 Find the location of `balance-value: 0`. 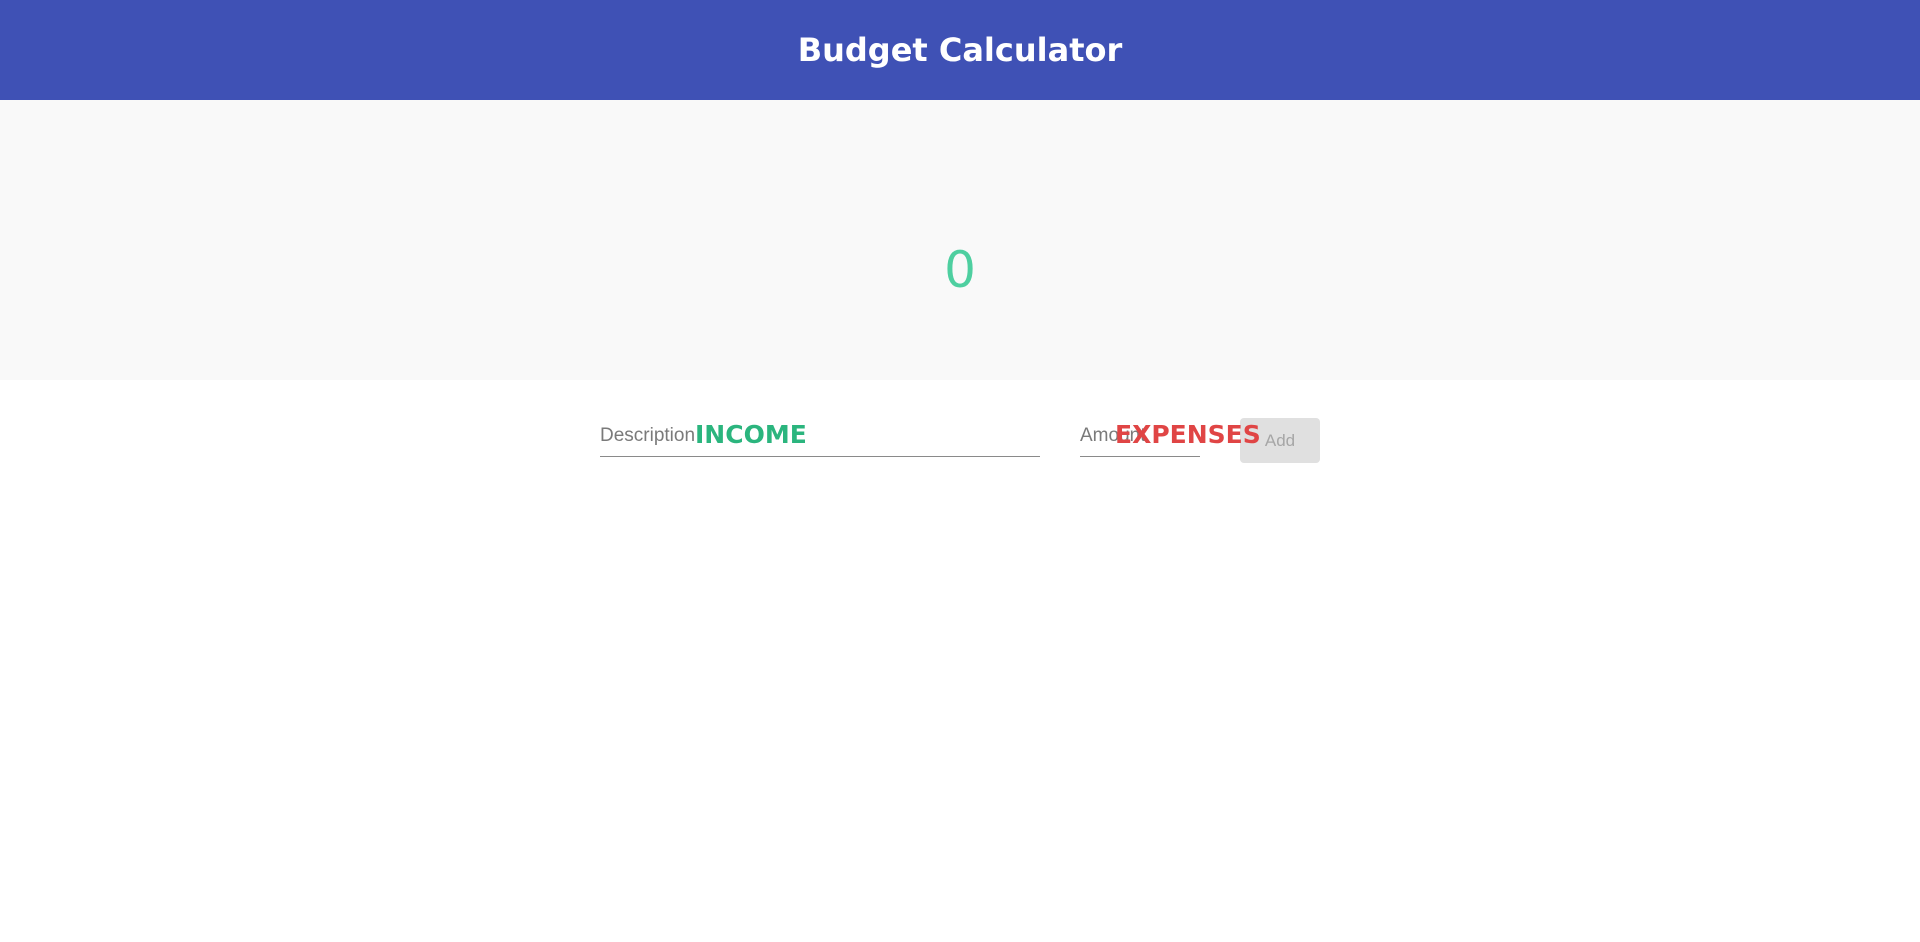

balance-value: 0 is located at coordinates (960, 270).